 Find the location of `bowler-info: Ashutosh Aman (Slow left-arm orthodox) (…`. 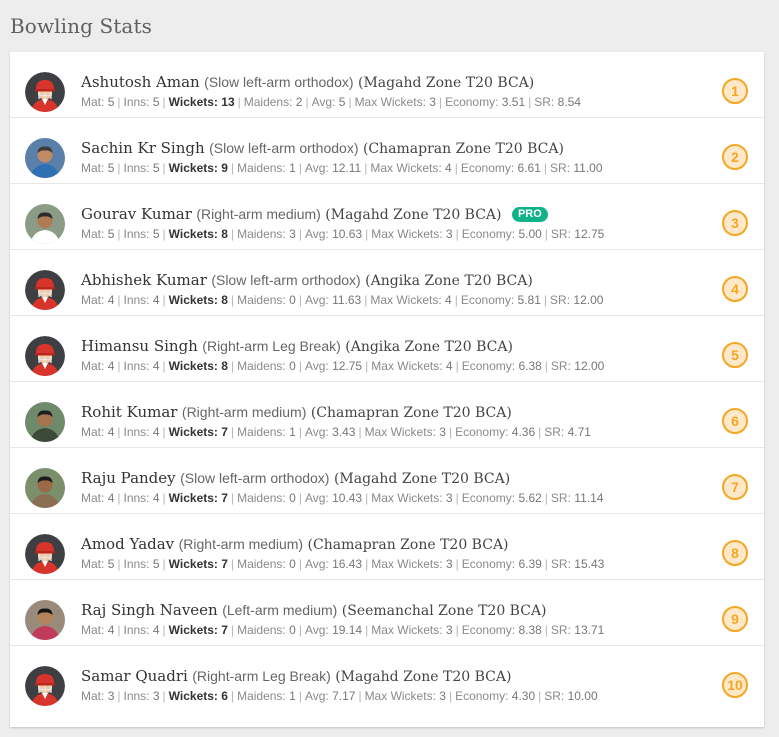

bowler-info: Ashutosh Aman (Slow left-arm orthodox) (… is located at coordinates (392, 91).